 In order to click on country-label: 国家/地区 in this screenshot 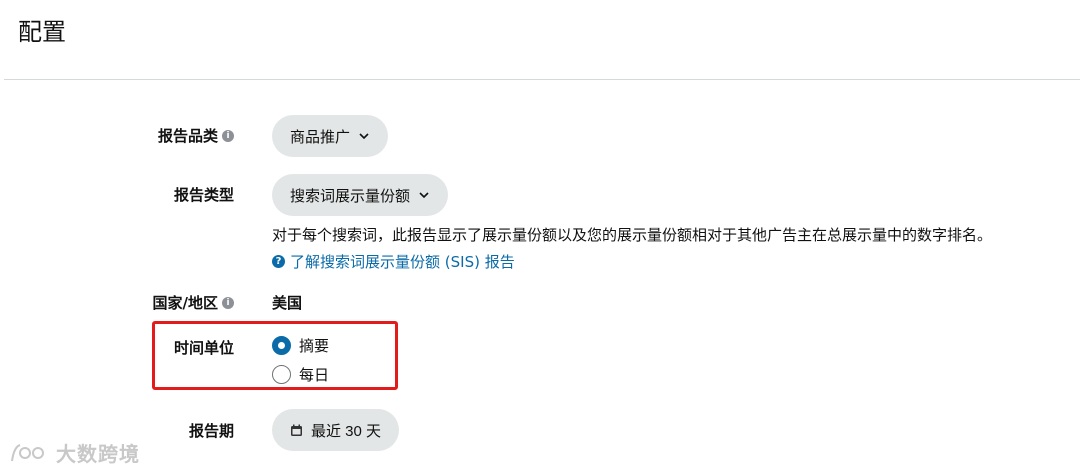, I will do `click(185, 303)`.